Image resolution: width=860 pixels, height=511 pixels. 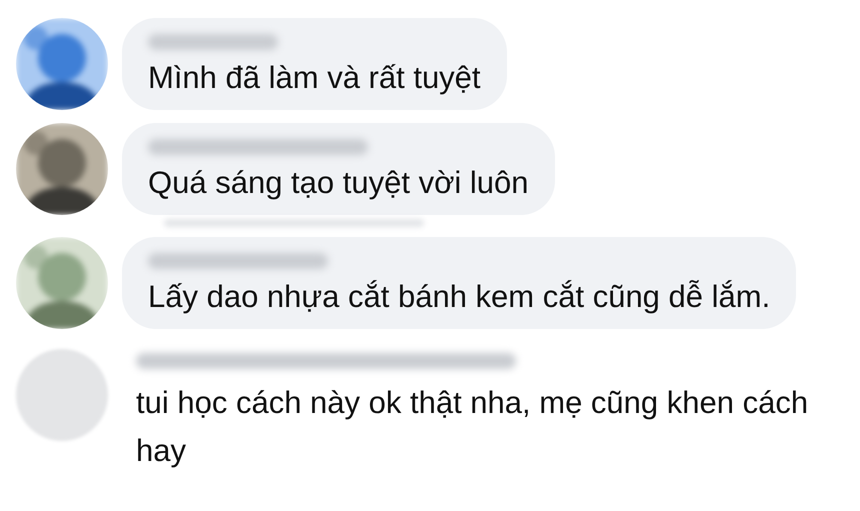 I want to click on comment-text: Mình đã làm và rất tuyệt, so click(x=314, y=78).